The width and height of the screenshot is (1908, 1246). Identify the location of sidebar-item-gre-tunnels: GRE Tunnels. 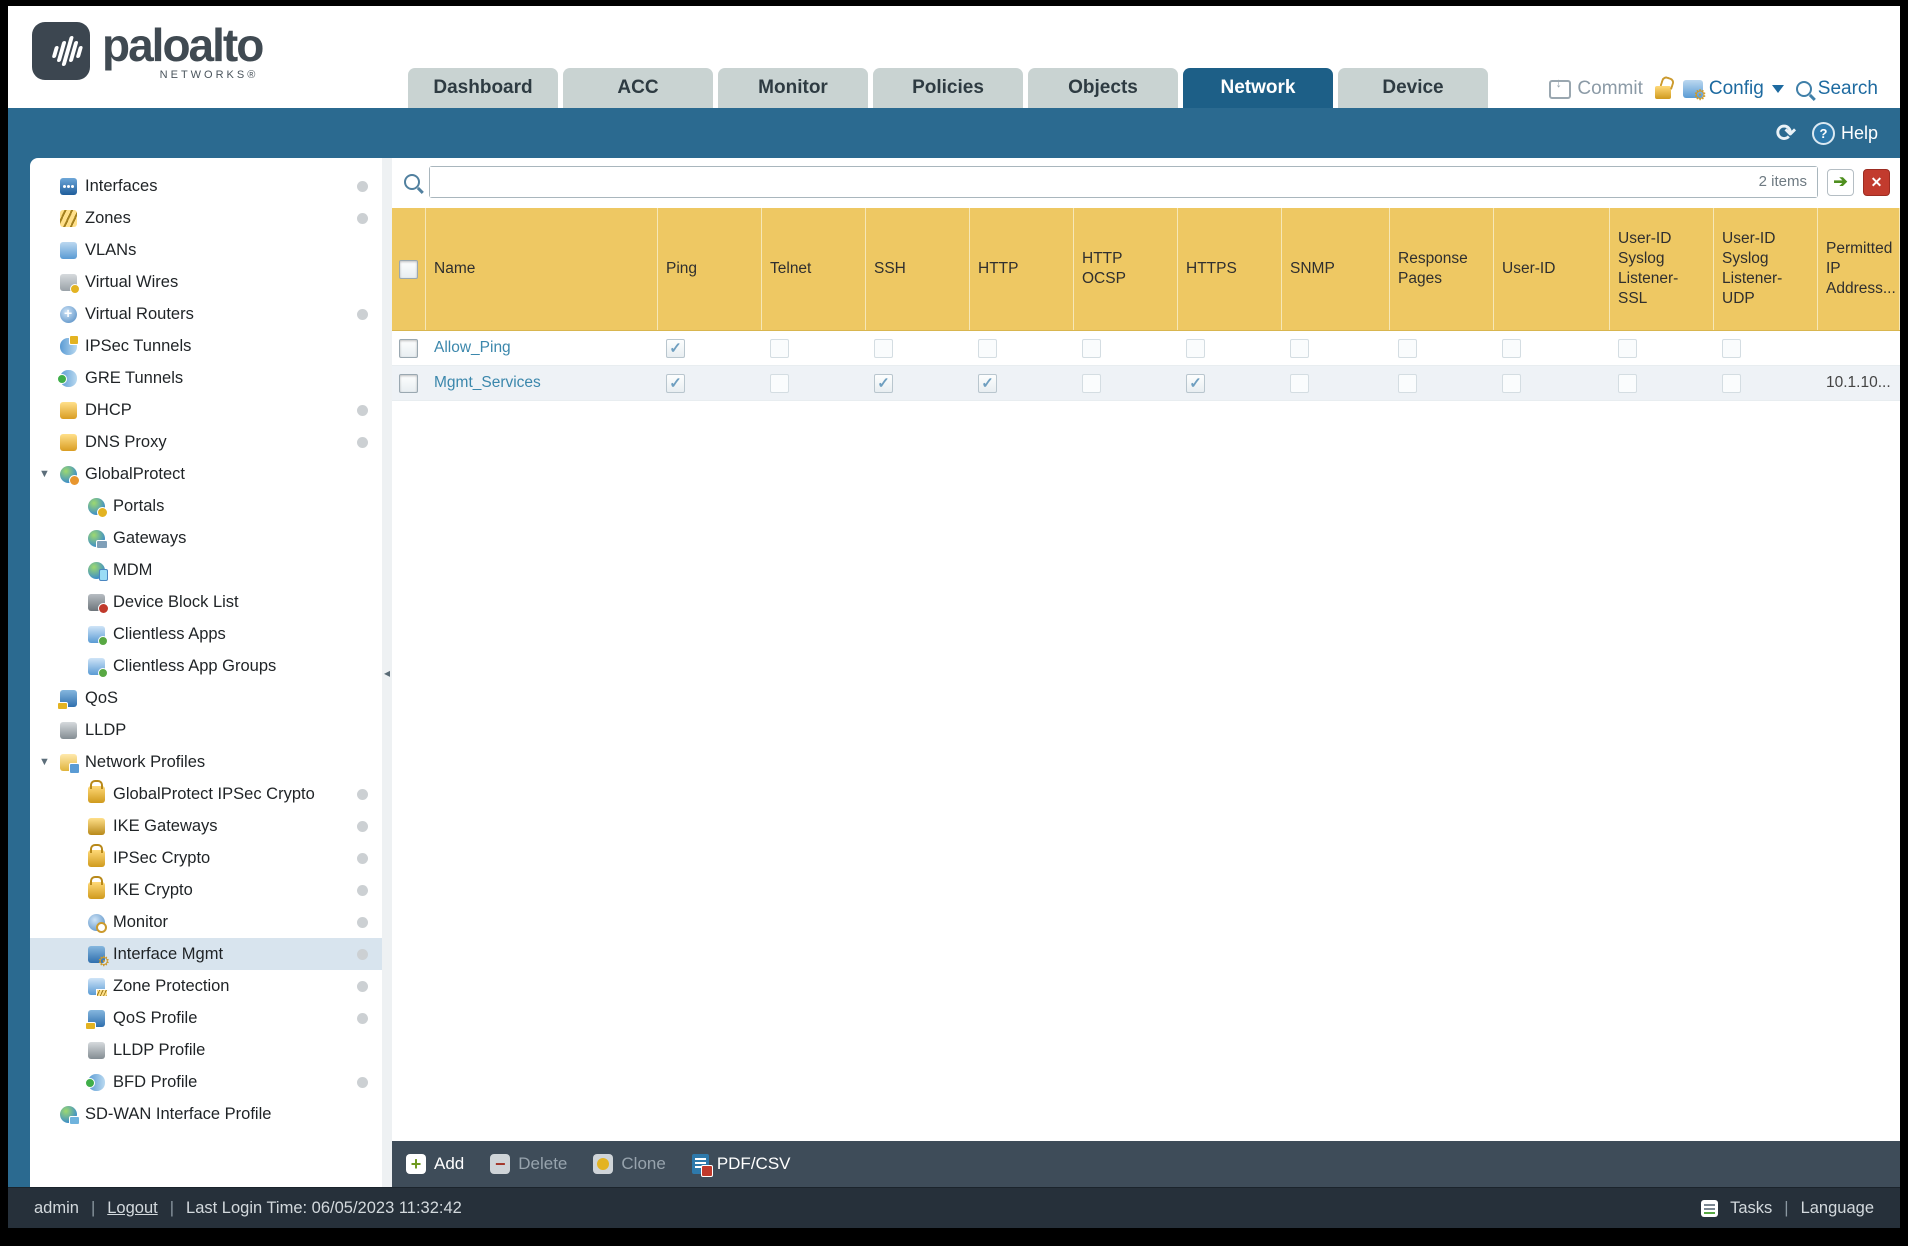
(206, 378).